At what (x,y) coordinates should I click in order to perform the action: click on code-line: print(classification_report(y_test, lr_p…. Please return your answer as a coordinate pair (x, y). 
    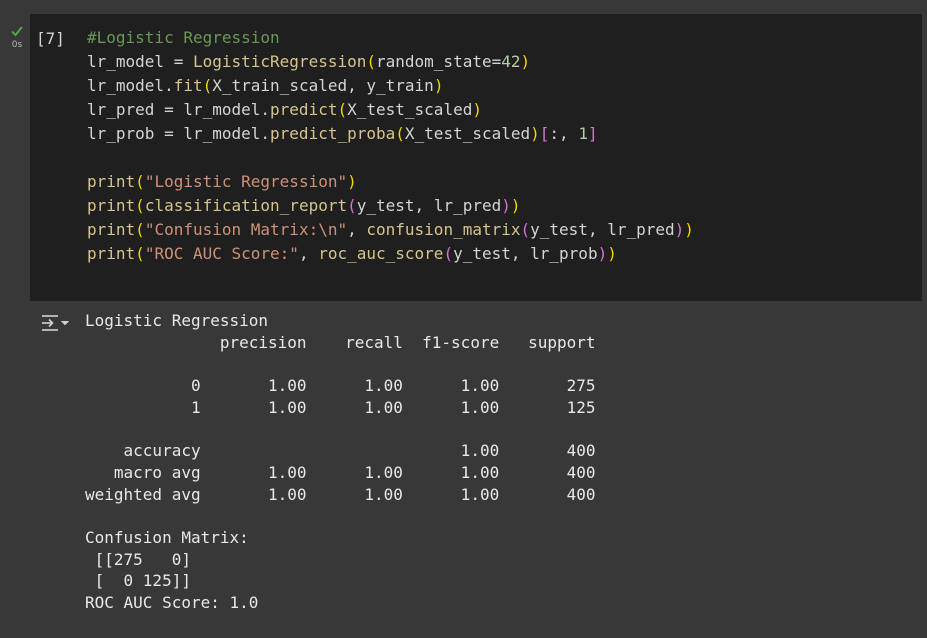
    Looking at the image, I should click on (304, 205).